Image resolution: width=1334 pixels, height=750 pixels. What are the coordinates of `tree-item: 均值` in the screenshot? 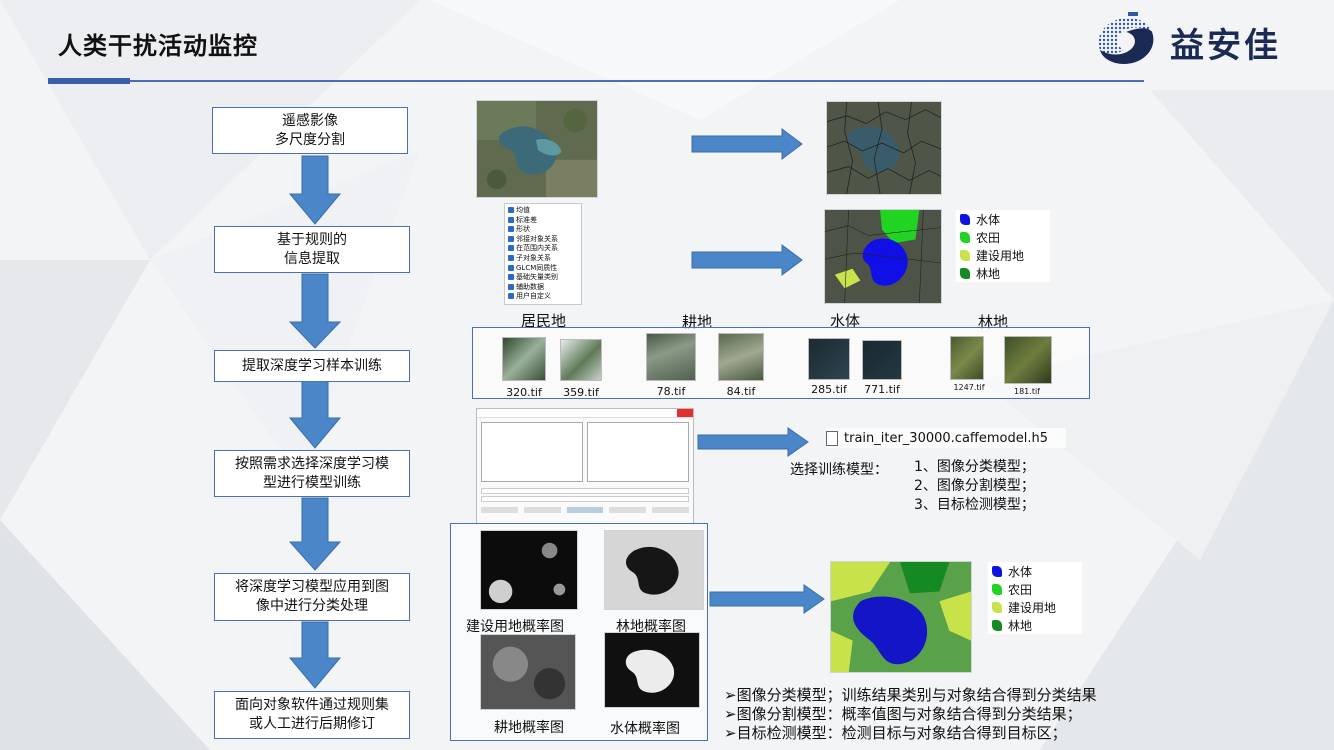 It's located at (543, 211).